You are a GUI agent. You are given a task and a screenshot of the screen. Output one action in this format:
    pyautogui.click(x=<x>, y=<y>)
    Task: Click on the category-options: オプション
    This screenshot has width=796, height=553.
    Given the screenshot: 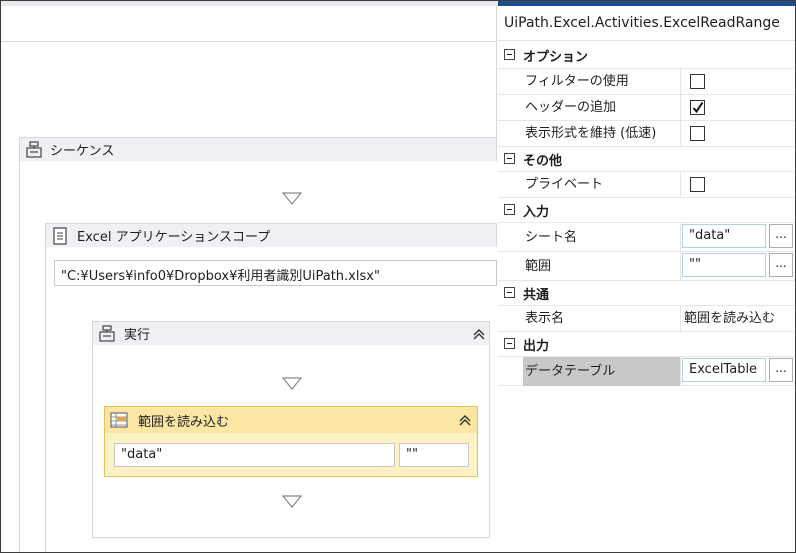 What is the action you would take?
    pyautogui.click(x=646, y=55)
    